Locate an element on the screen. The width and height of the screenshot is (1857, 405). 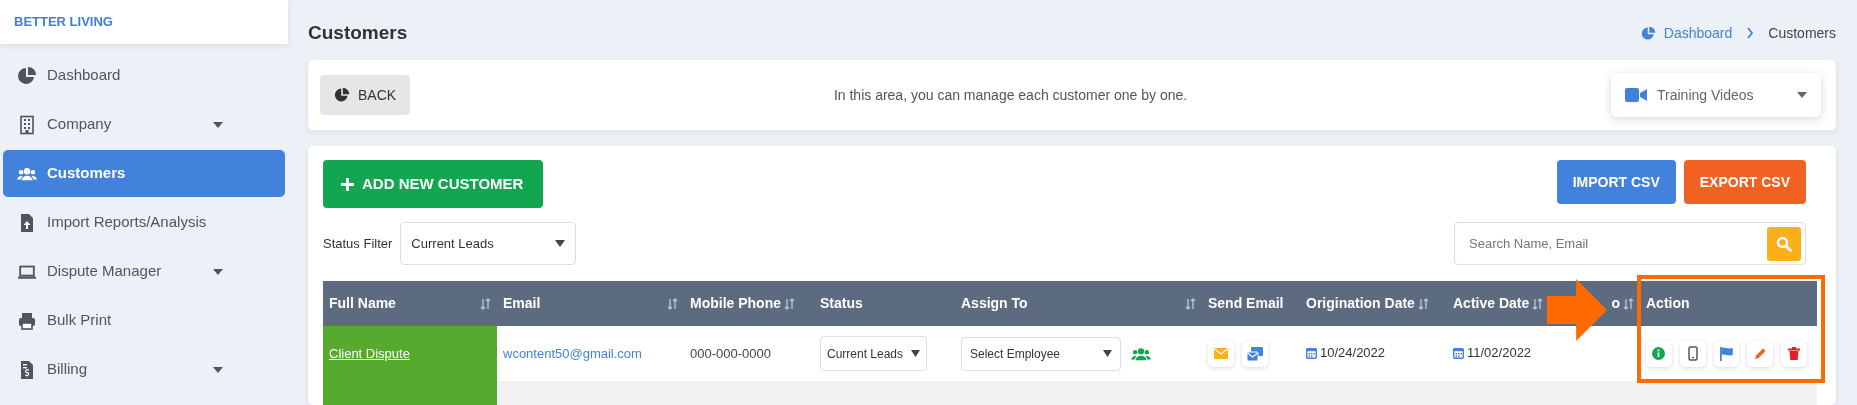
sidebar-item: Billing is located at coordinates (144, 369).